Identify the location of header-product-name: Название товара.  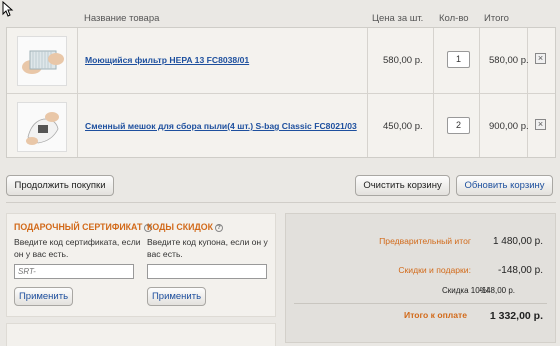
(122, 18).